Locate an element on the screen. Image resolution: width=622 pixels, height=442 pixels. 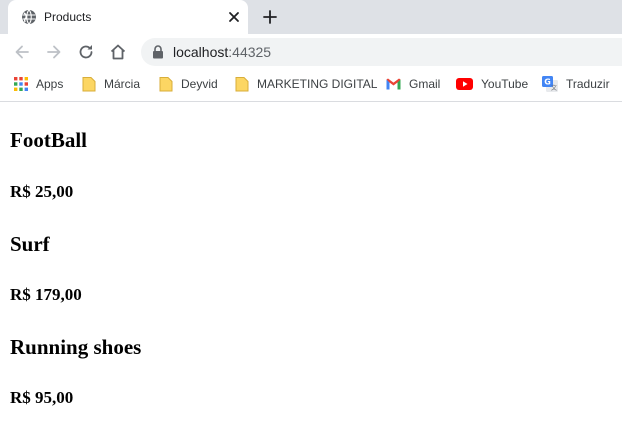
browser-toolbar: localhost:44325 is located at coordinates (311, 52).